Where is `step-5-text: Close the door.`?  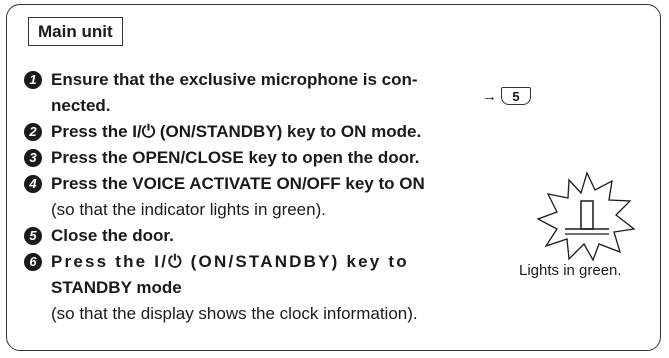
step-5-text: Close the door. is located at coordinates (112, 235).